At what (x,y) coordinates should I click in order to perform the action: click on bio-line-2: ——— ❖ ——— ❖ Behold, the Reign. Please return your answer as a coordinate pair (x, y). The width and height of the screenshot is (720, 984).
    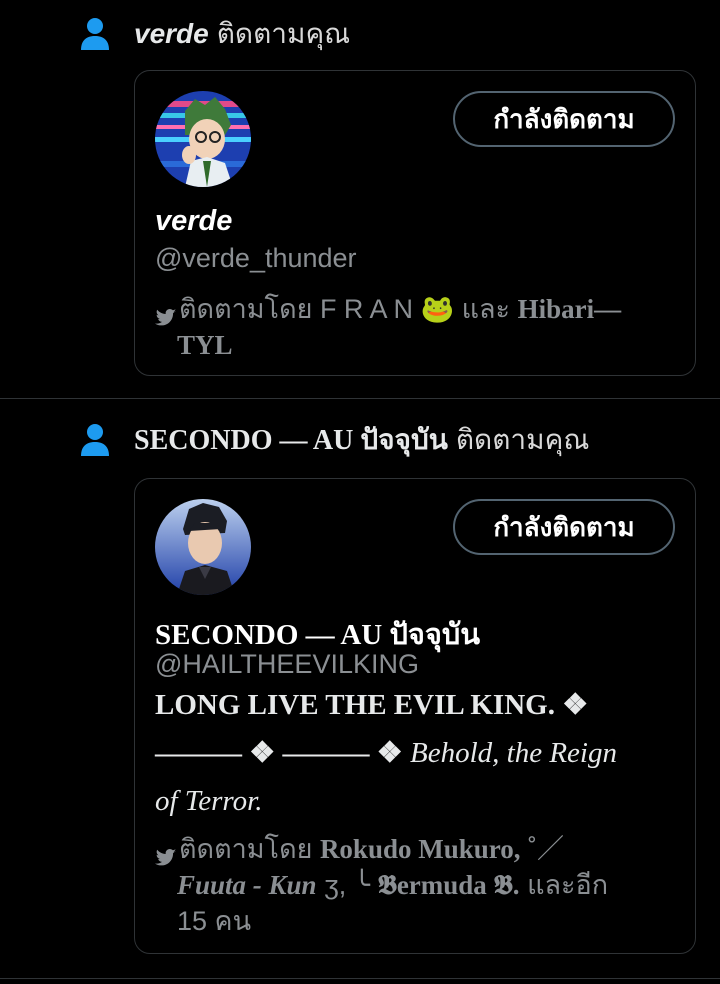
    Looking at the image, I should click on (415, 753).